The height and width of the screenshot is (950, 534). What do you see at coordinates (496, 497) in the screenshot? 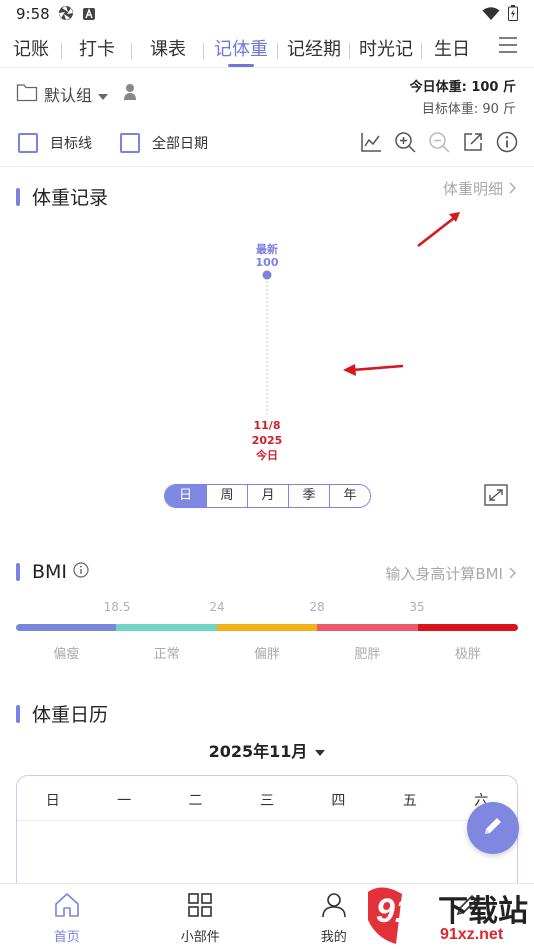
I see `fullscreen-expand-icon` at bounding box center [496, 497].